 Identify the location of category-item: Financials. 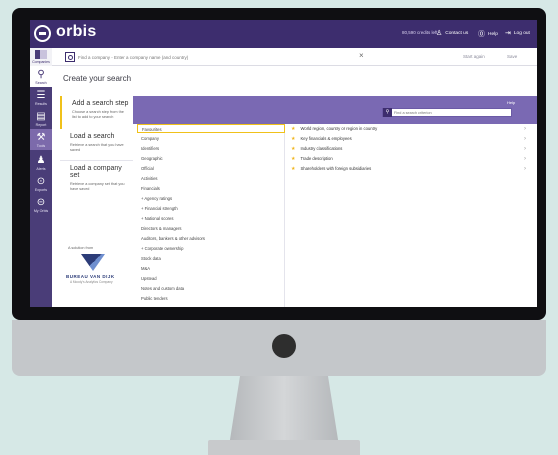
(211, 188).